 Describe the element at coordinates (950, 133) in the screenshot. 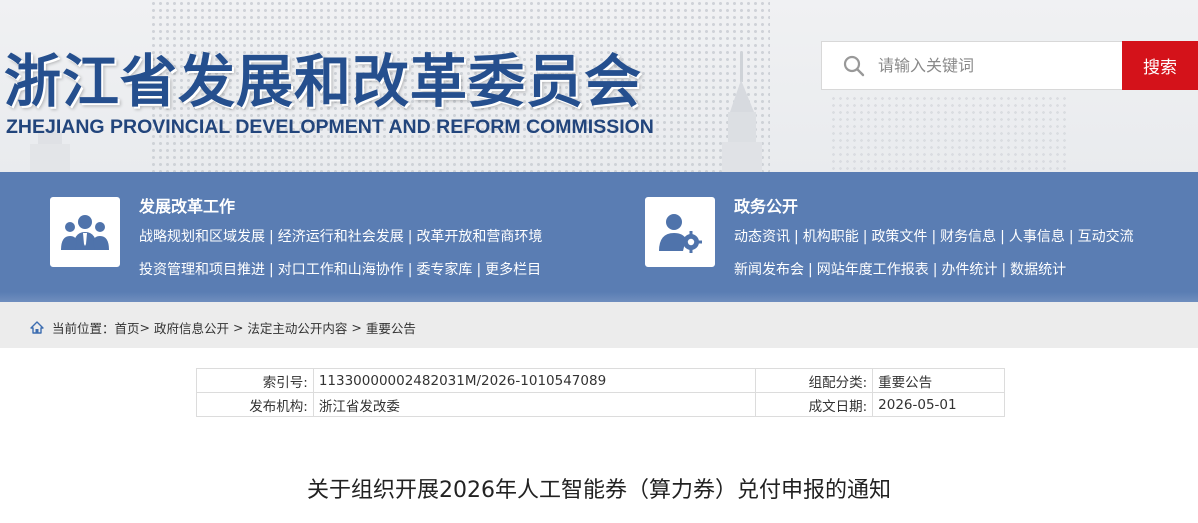

I see `world-map-decoration-right` at that location.